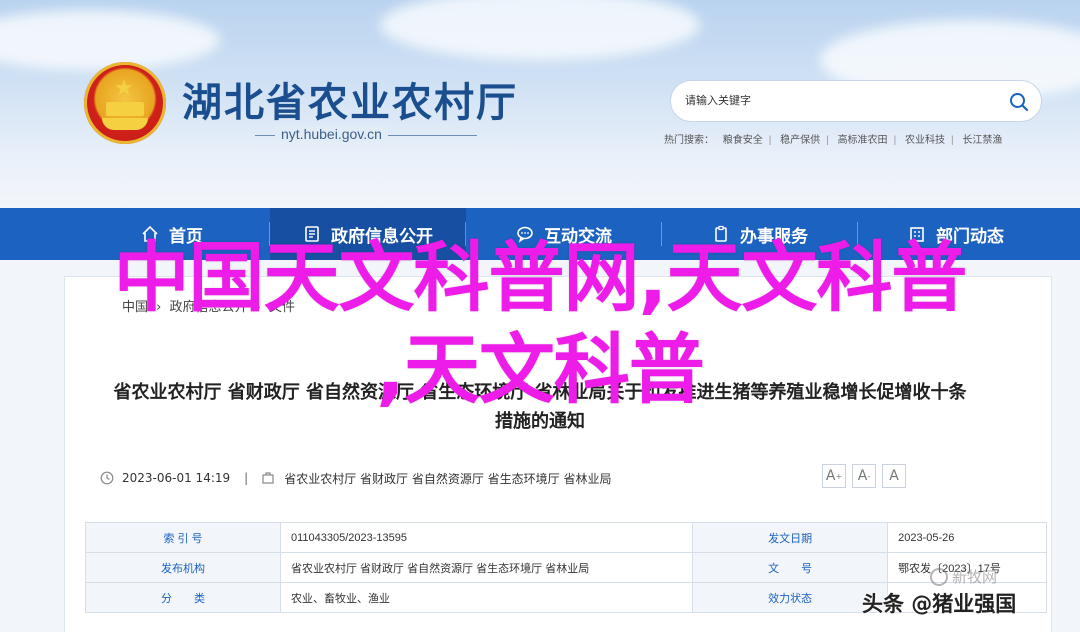 Image resolution: width=1080 pixels, height=632 pixels. What do you see at coordinates (834, 476) in the screenshot?
I see `font-increase-button: A +` at bounding box center [834, 476].